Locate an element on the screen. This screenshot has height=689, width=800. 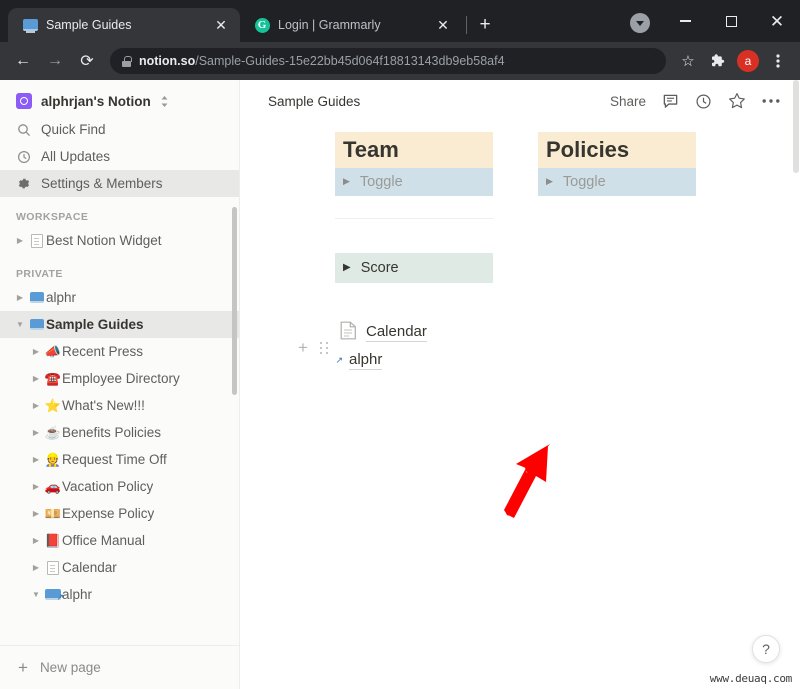
reload-button: ⟳ is located at coordinates (87, 61).